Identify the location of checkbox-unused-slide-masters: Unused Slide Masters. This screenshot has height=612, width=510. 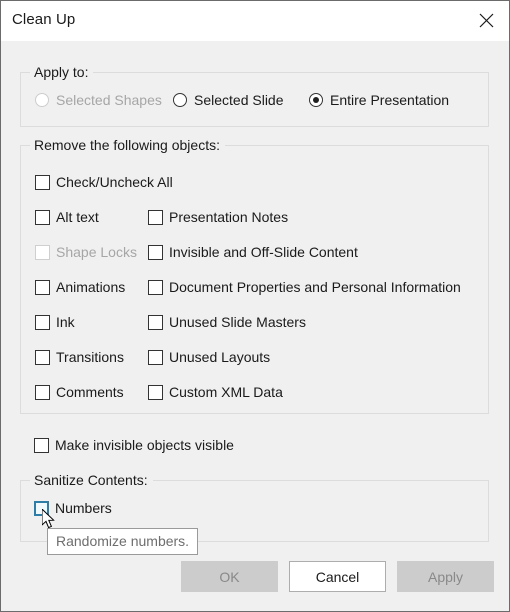
(227, 322).